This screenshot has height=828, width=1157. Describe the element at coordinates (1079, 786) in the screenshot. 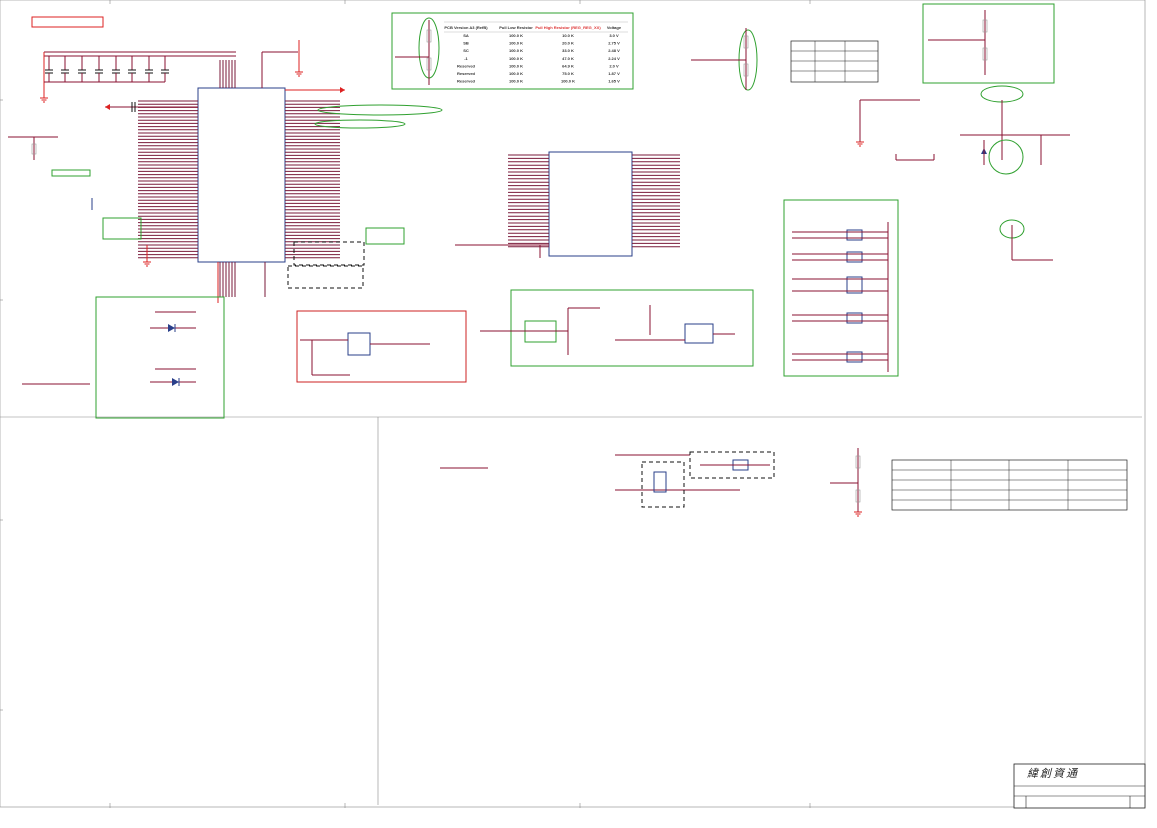

I see `title-block: 緯創資通` at that location.